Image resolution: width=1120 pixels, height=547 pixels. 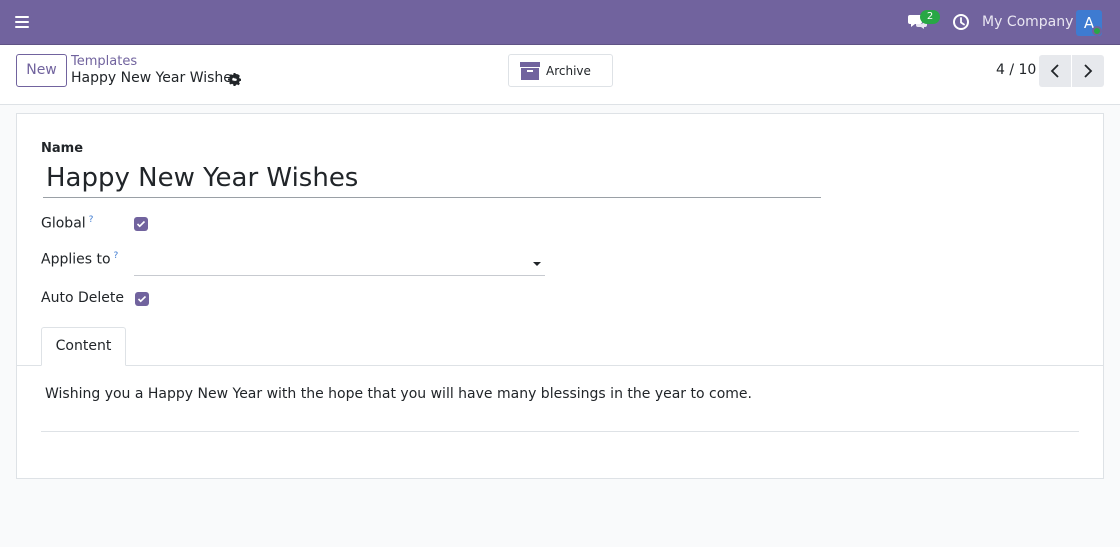 I want to click on caret-down-icon, so click(x=537, y=264).